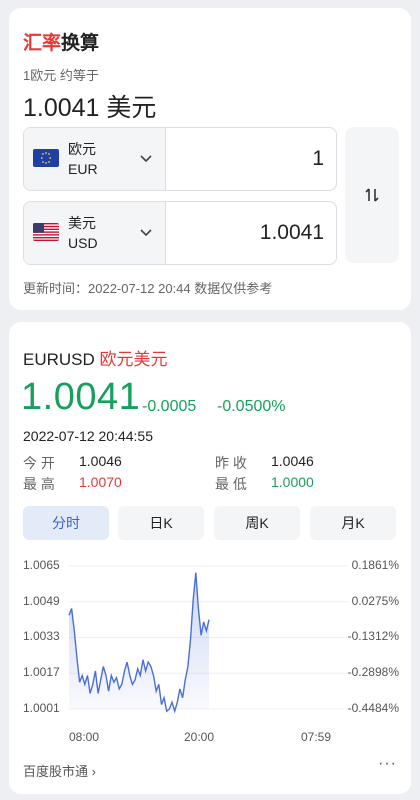  What do you see at coordinates (72, 484) in the screenshot?
I see `high-stat: 最 高 1.0070` at bounding box center [72, 484].